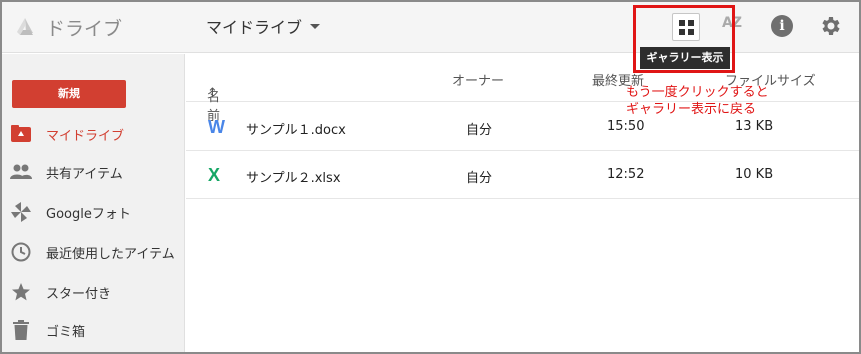  Describe the element at coordinates (697, 101) in the screenshot. I see `annotation-note: もう一度クリックすると ギャラリー表示に戻る` at that location.